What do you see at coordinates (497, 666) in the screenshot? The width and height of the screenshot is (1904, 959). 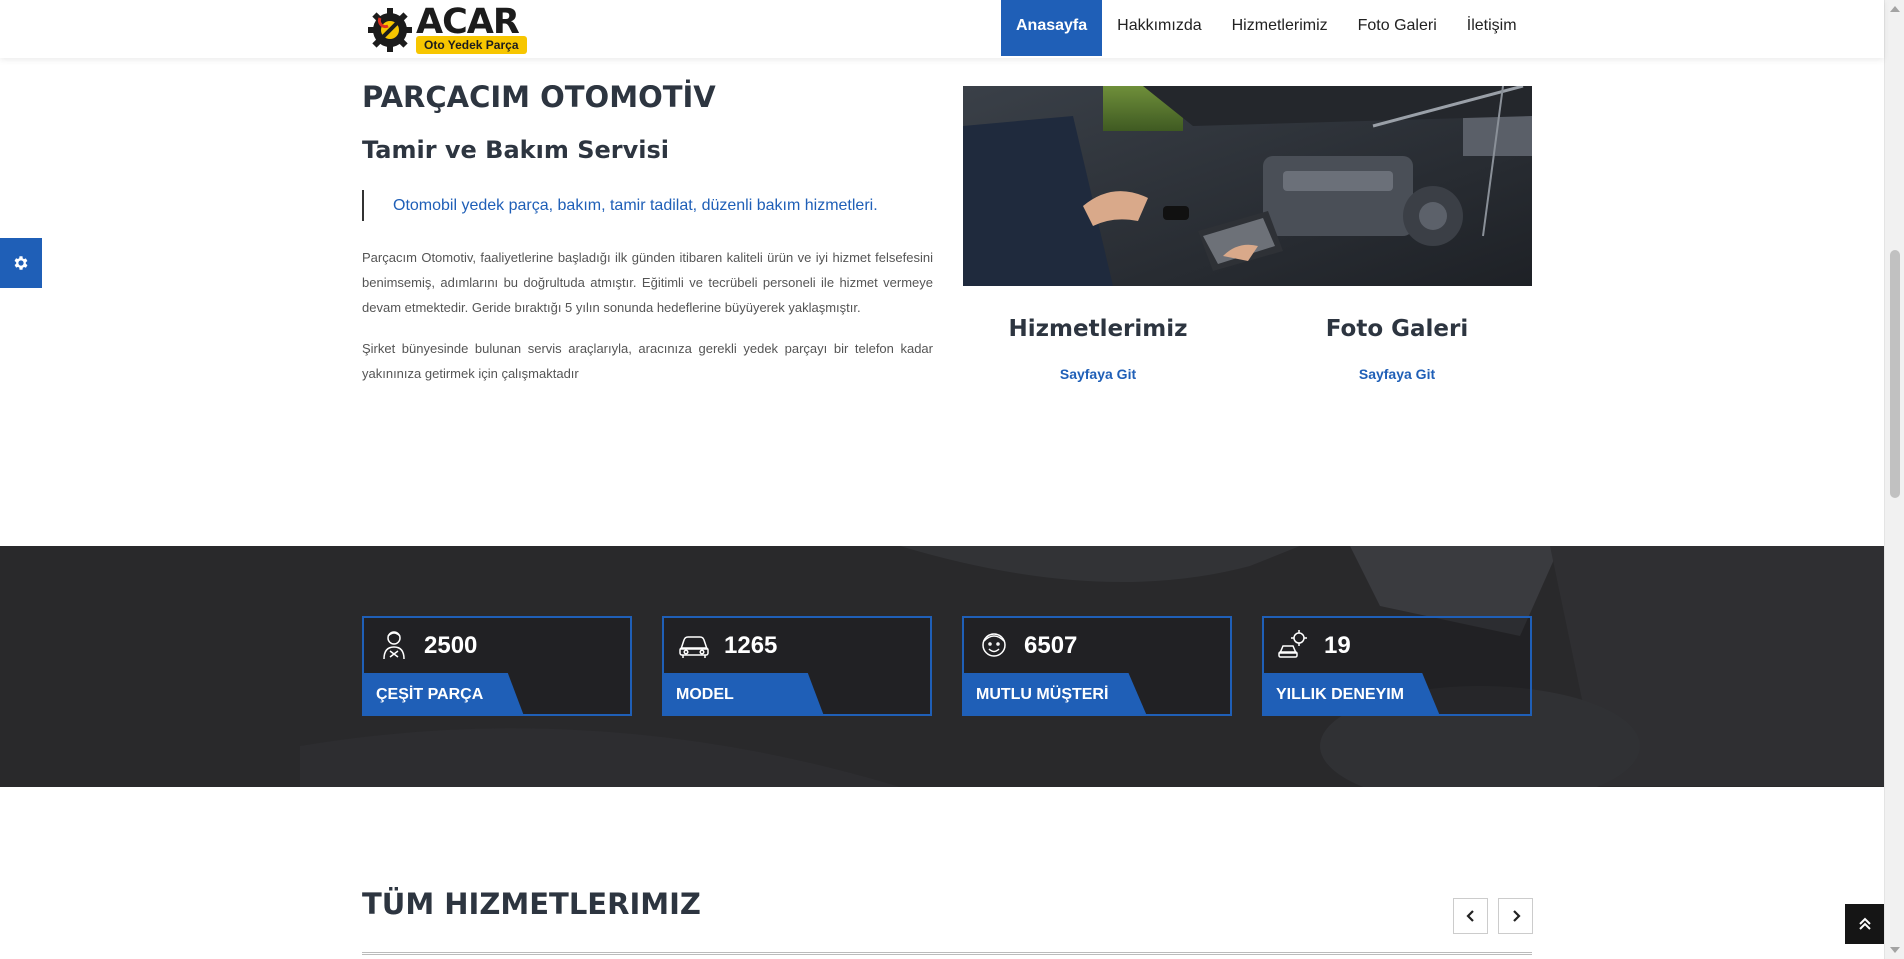 I see `stat-card: 2500 ÇEŞİT PARÇA` at bounding box center [497, 666].